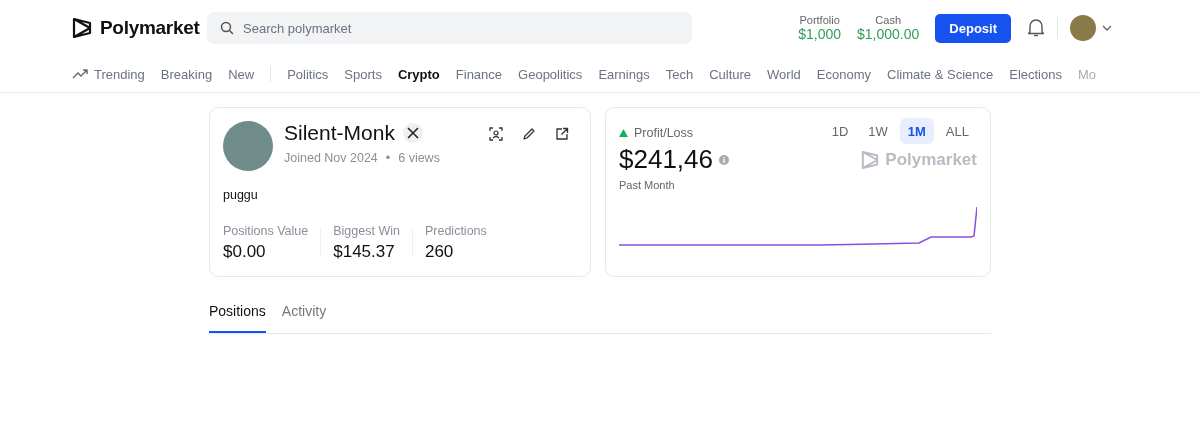  What do you see at coordinates (1035, 74) in the screenshot?
I see `nav-link: Elections` at bounding box center [1035, 74].